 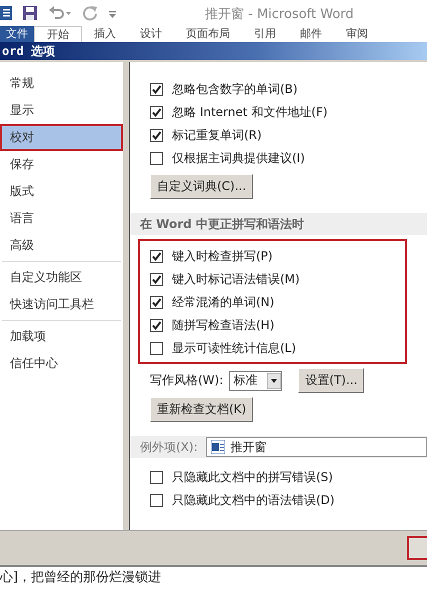 What do you see at coordinates (217, 447) in the screenshot?
I see `document-icon` at bounding box center [217, 447].